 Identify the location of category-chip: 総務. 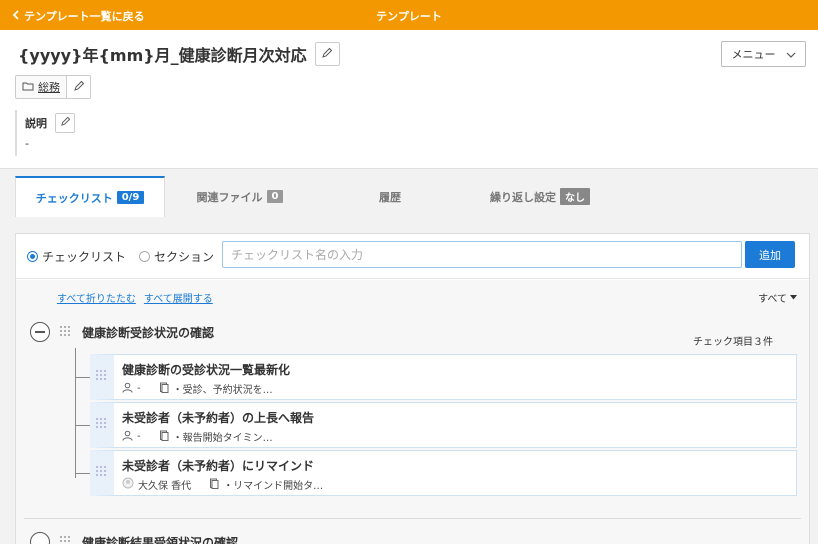
(41, 87).